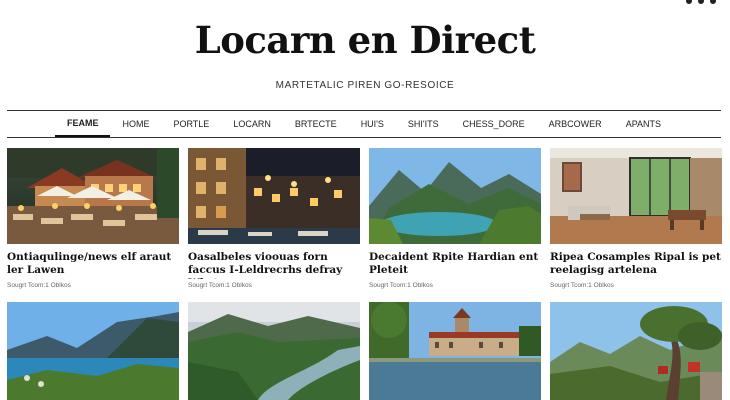 The height and width of the screenshot is (400, 730). I want to click on nav-item-huis: HUI'S, so click(372, 124).